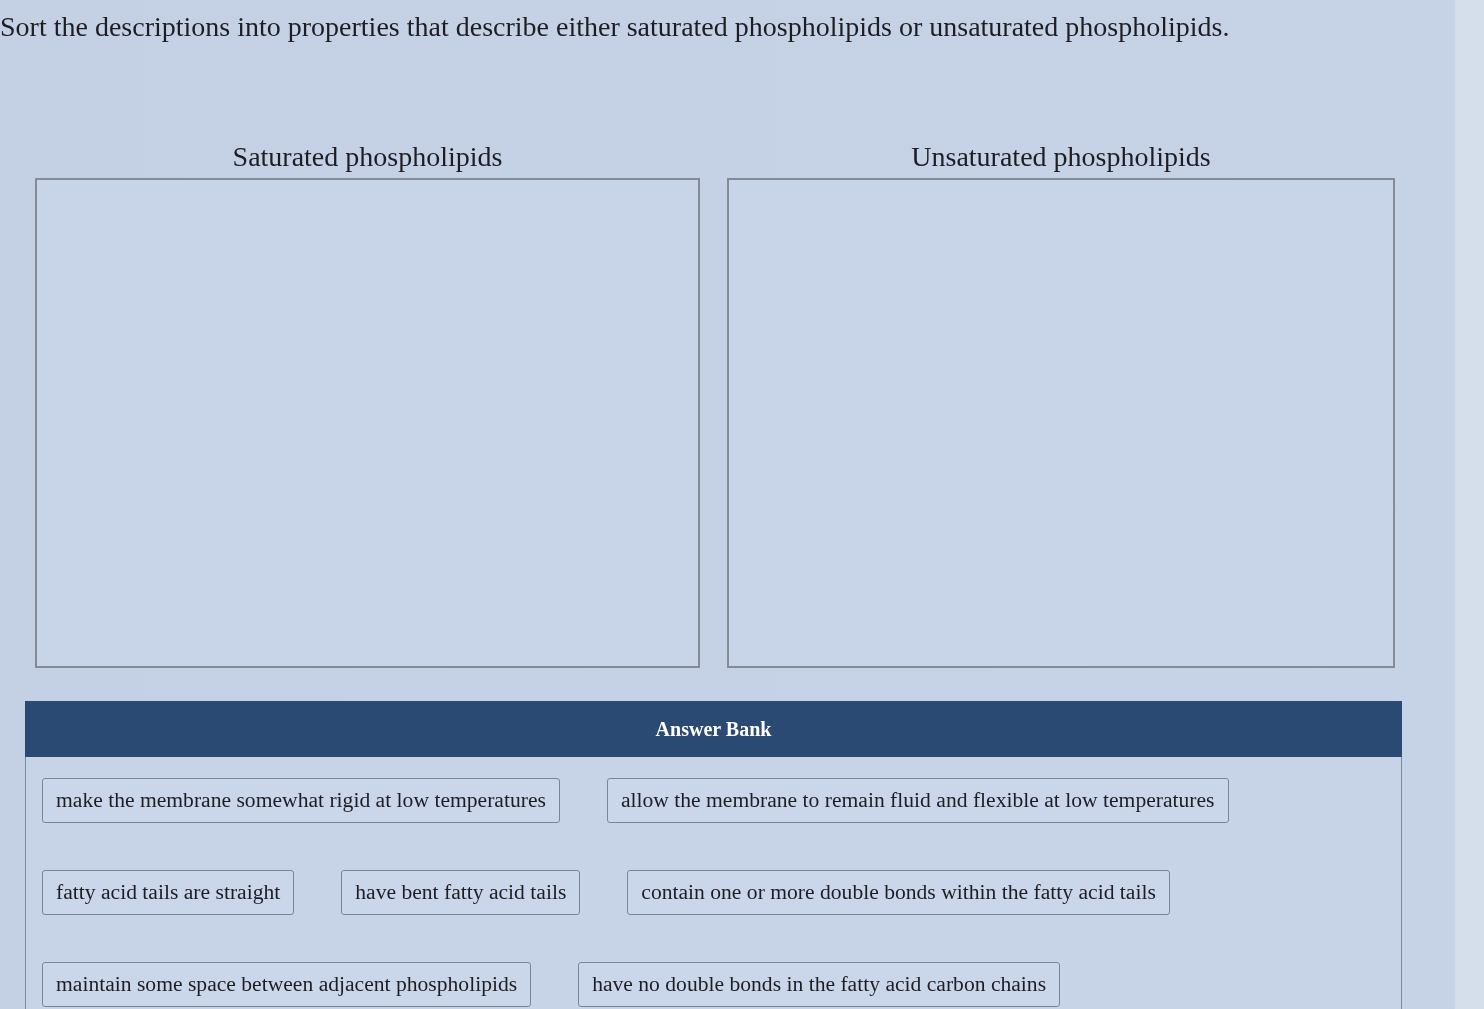 The image size is (1484, 1009). Describe the element at coordinates (819, 984) in the screenshot. I see `draggable-answer: have no double bonds in the fatty acid carbon chains` at that location.